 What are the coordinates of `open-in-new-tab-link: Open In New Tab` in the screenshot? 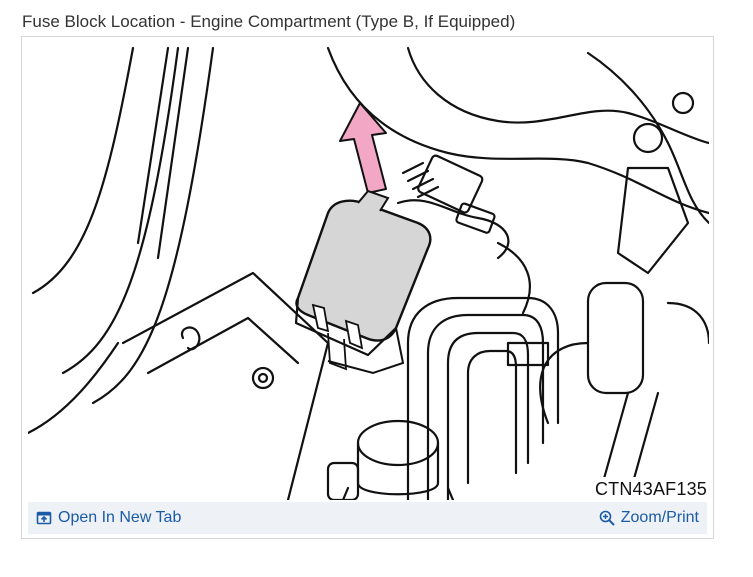 It's located at (108, 518).